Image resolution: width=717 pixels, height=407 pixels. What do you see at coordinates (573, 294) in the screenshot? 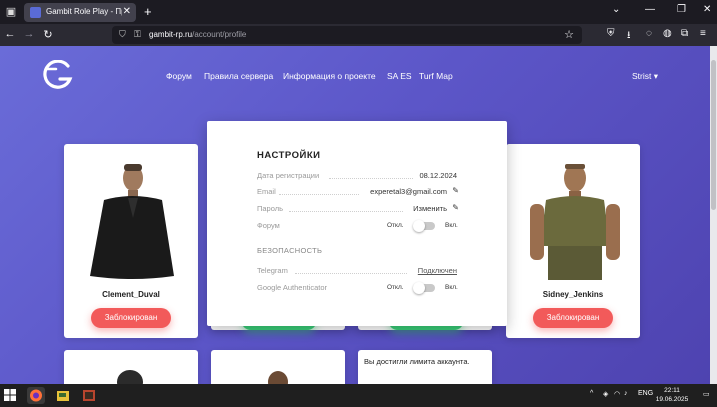
I see `character-name: Sidney_Jenkins` at bounding box center [573, 294].